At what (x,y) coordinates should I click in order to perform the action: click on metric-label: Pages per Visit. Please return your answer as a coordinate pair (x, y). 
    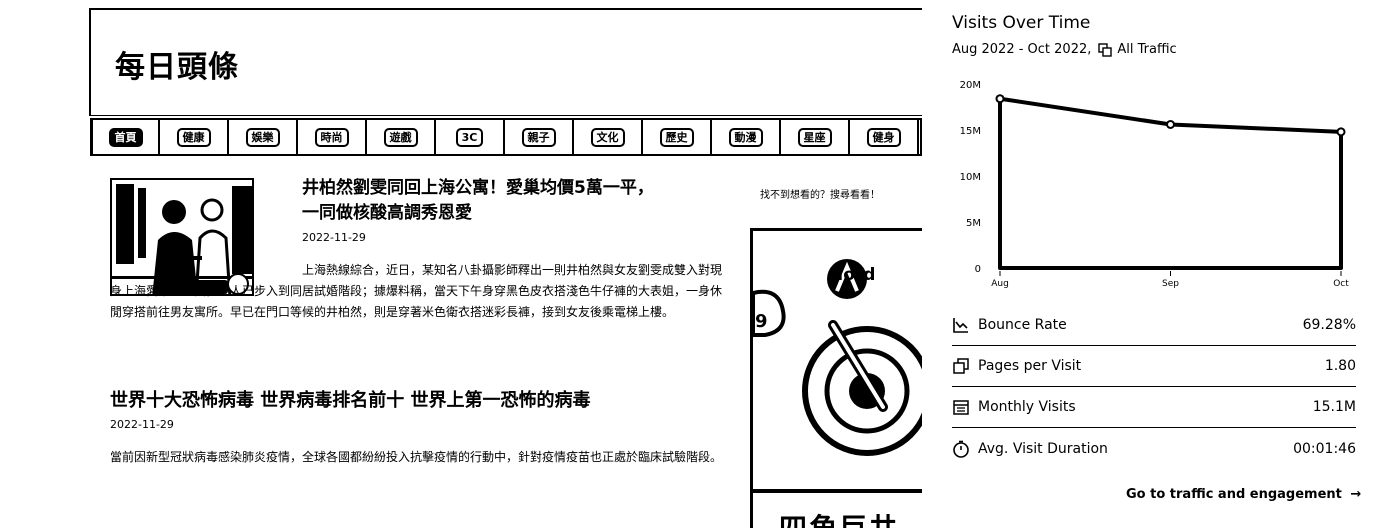
    Looking at the image, I should click on (1030, 366).